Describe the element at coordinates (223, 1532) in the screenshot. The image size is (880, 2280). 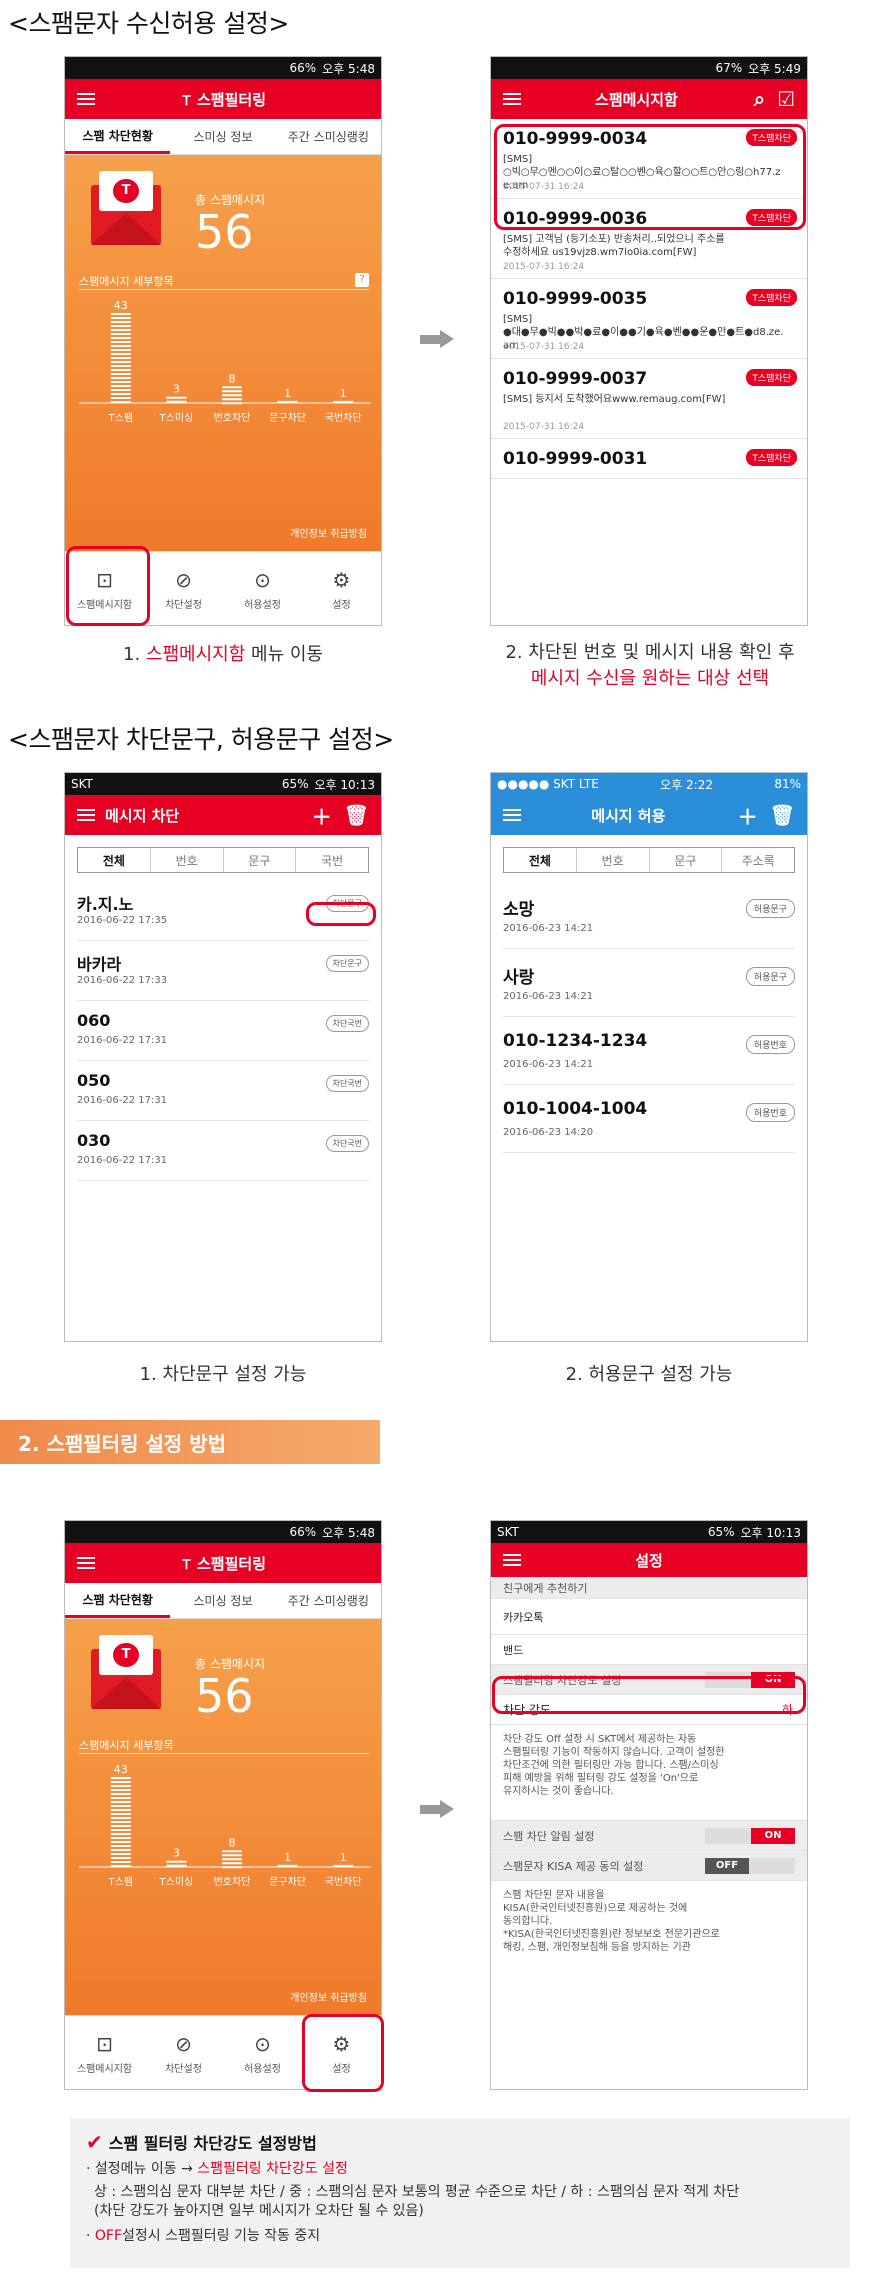
I see `status-bar: 66% 오후 5:48` at that location.